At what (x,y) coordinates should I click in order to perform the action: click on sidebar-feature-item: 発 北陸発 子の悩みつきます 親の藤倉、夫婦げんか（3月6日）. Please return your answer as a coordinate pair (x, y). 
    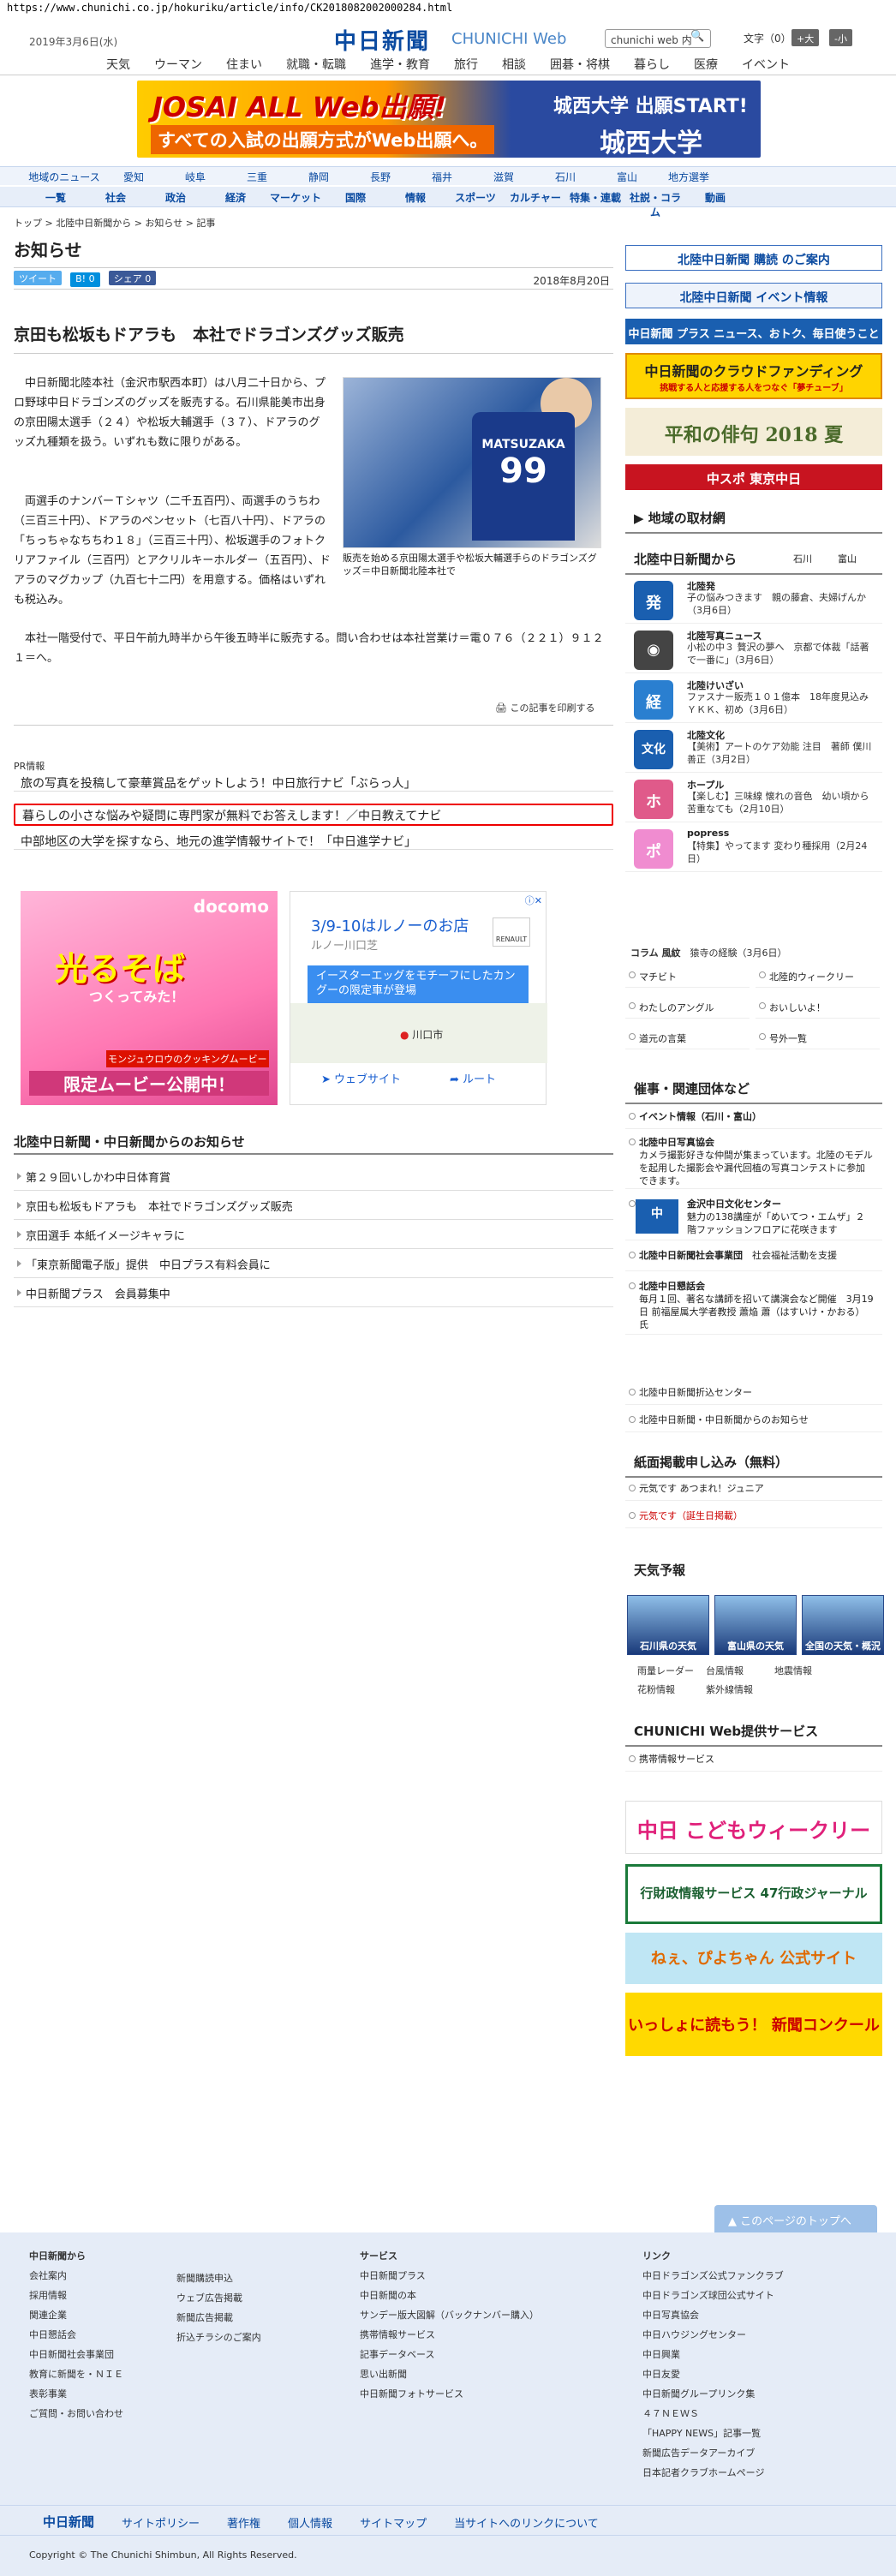
    Looking at the image, I should click on (753, 600).